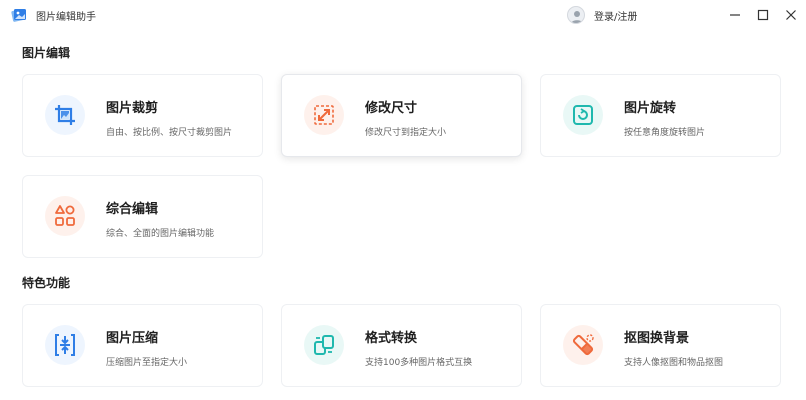 The image size is (806, 400). Describe the element at coordinates (650, 108) in the screenshot. I see `card-title: 图片旋转` at that location.